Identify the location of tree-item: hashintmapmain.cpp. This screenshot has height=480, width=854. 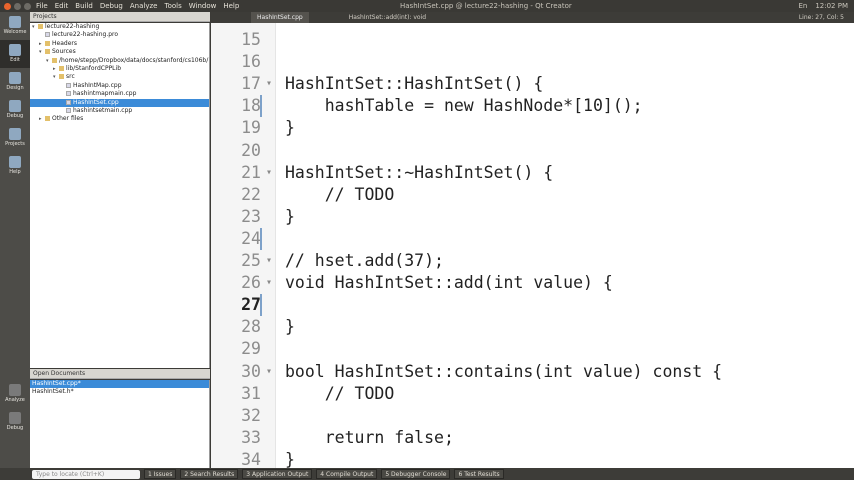
(119, 94).